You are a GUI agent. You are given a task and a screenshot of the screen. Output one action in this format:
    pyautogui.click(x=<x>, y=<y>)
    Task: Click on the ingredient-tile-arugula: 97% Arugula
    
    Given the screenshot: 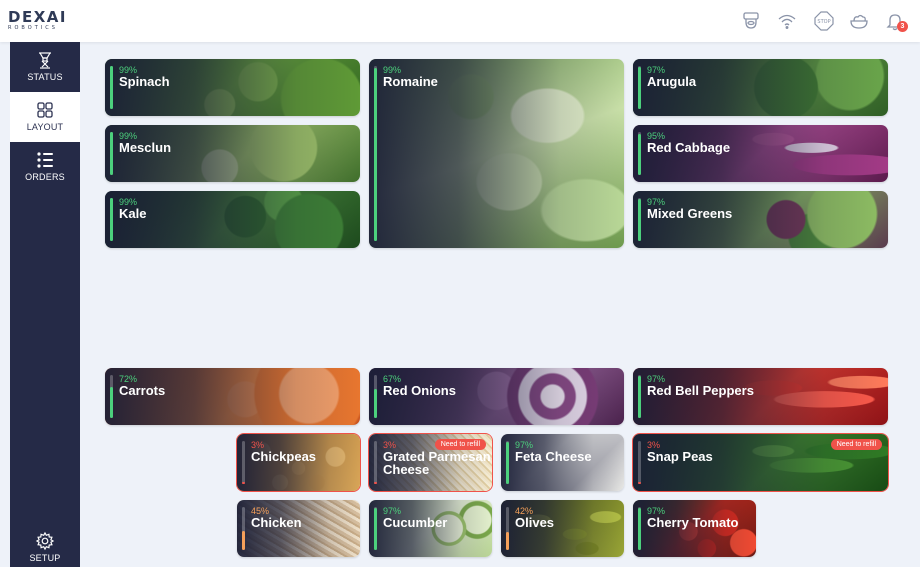 What is the action you would take?
    pyautogui.click(x=760, y=87)
    